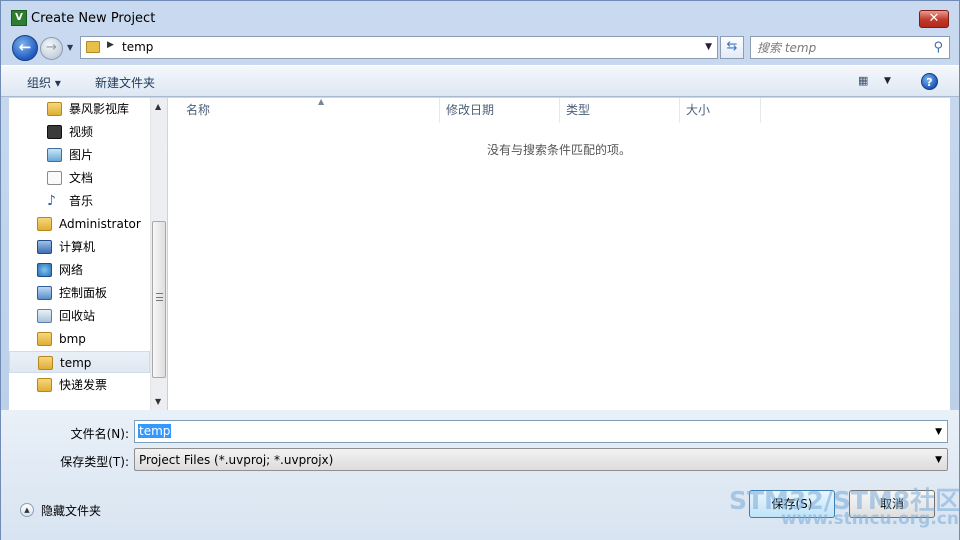 Image resolution: width=960 pixels, height=540 pixels. What do you see at coordinates (158, 106) in the screenshot?
I see `scroll-up-icon: ▲` at bounding box center [158, 106].